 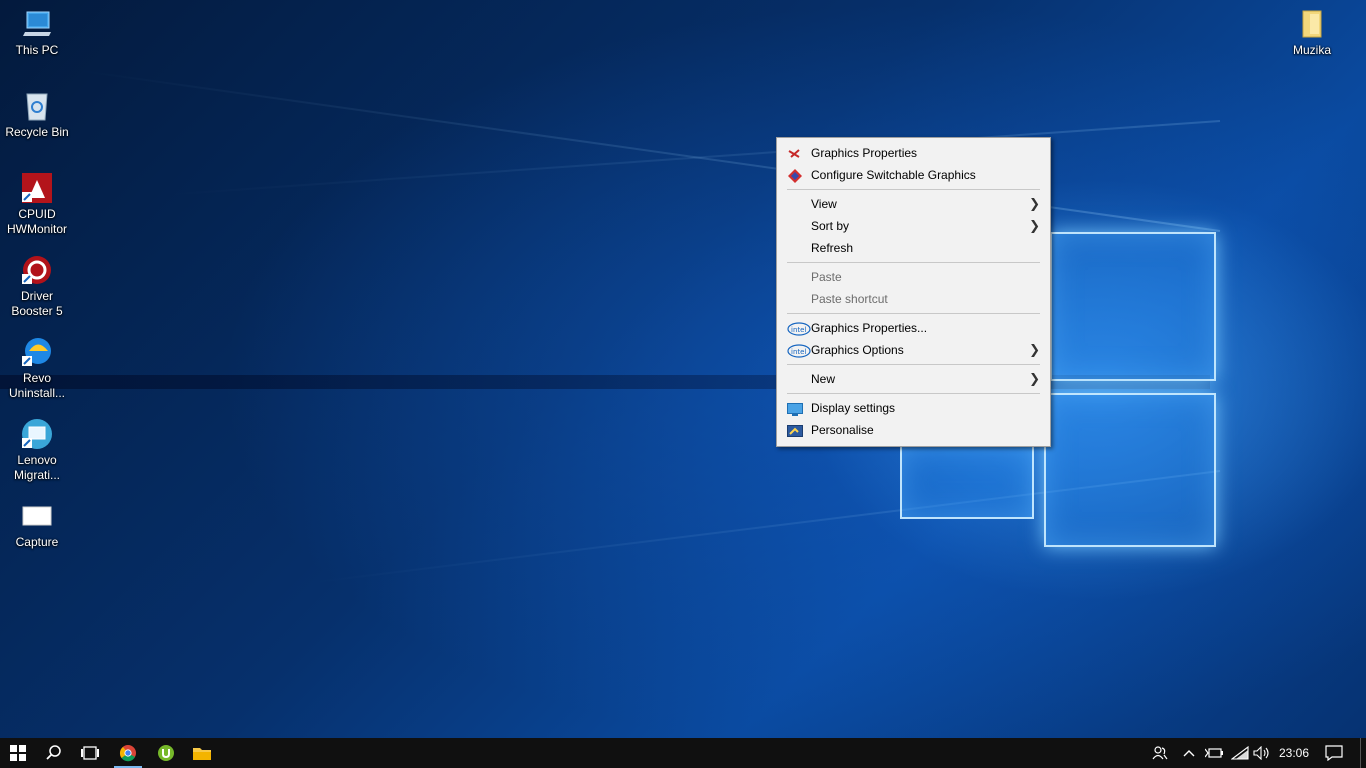 I want to click on task-view-icon, so click(x=90, y=753).